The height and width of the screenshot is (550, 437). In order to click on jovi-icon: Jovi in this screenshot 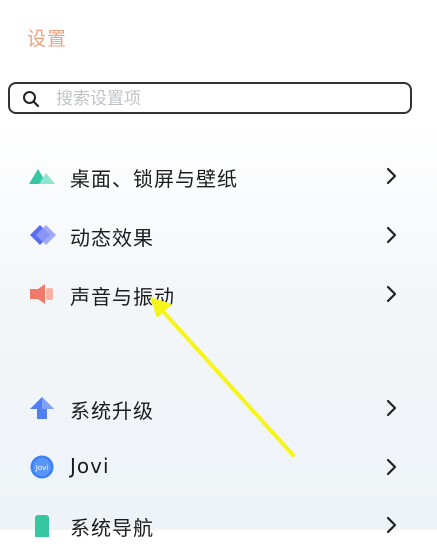, I will do `click(42, 467)`.